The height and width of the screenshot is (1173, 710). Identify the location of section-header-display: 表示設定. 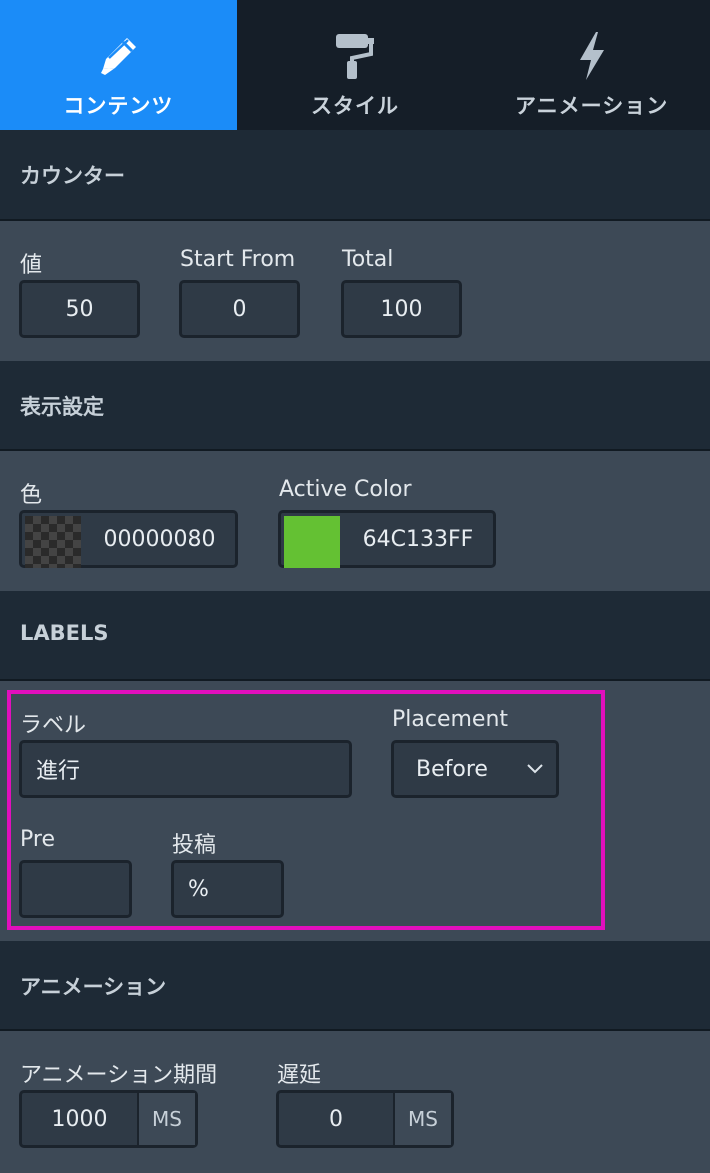
(355, 406).